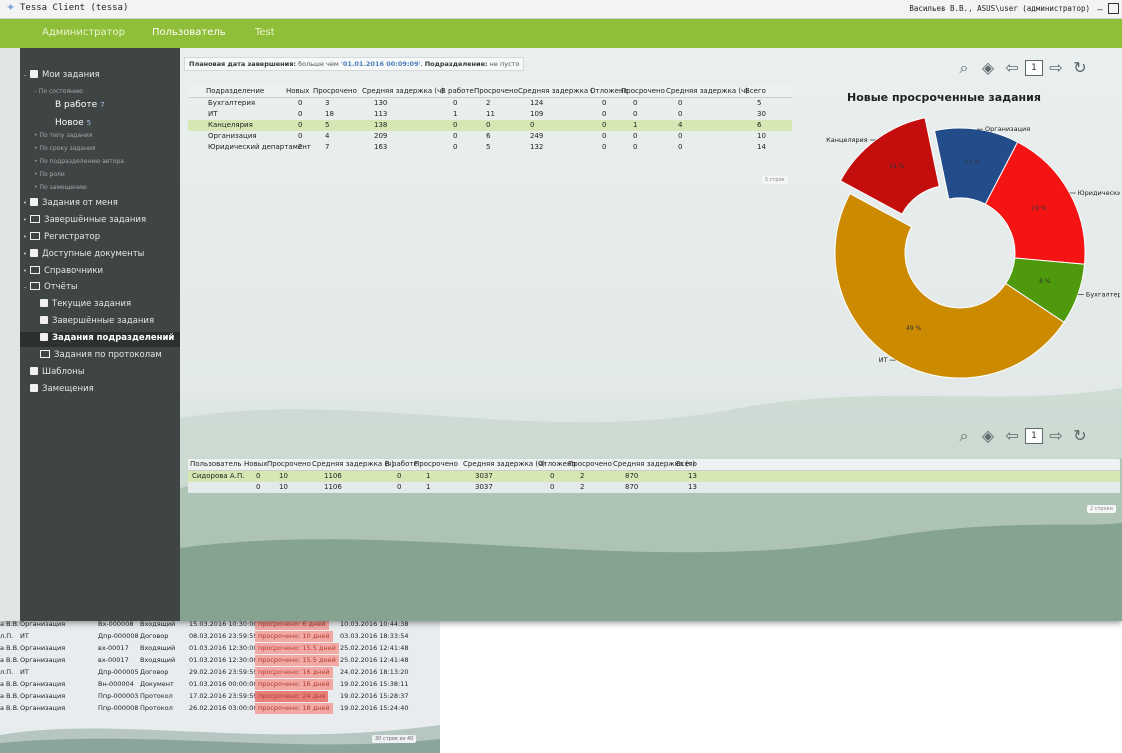 The width and height of the screenshot is (1122, 753). I want to click on bg-cell: 24.02.2016 18:13:20, so click(374, 672).